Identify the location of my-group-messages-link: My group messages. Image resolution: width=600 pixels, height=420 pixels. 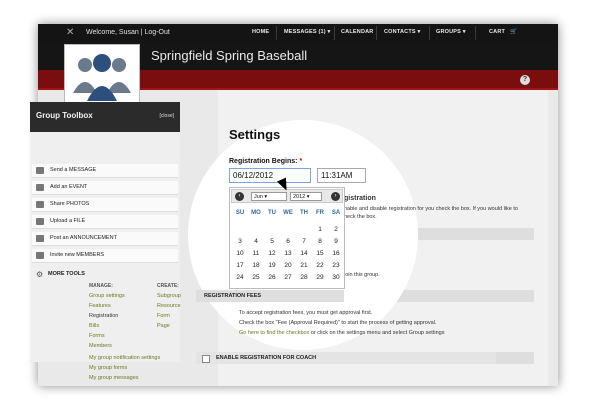
(114, 378).